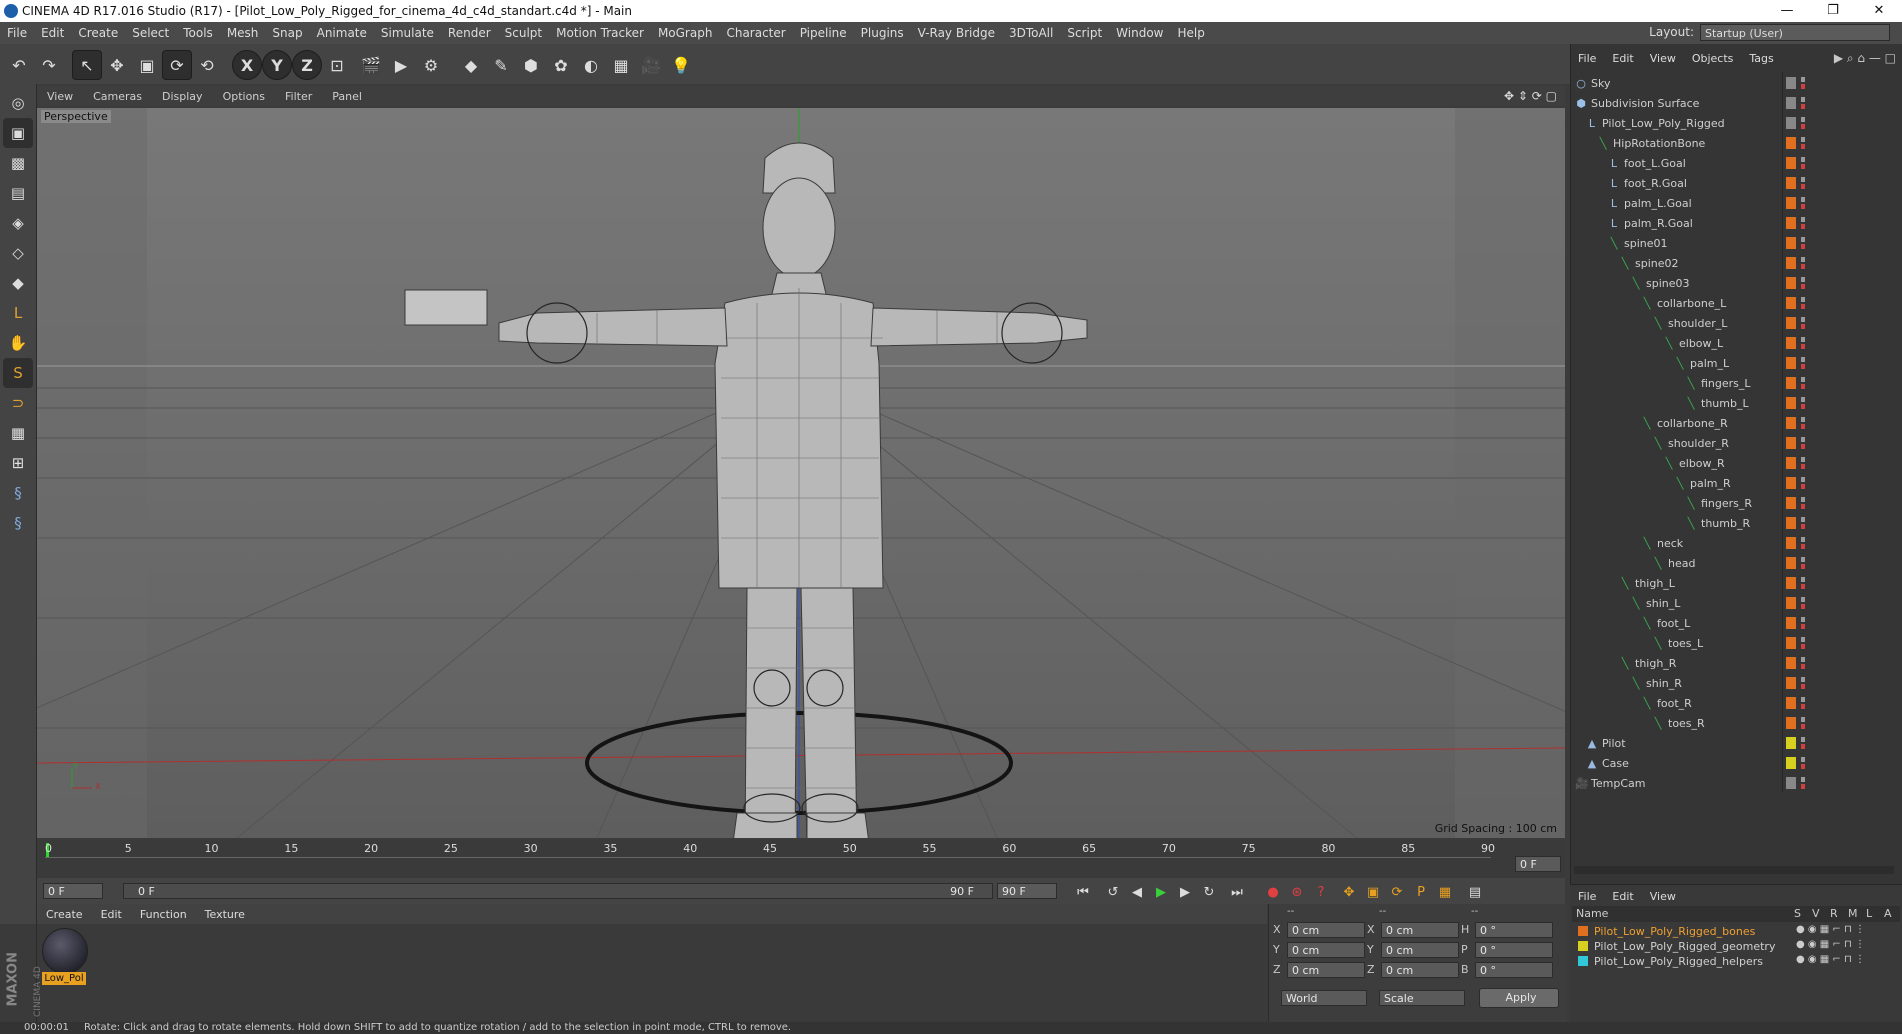 This screenshot has width=1902, height=1034. I want to click on object-row: ▲ Pilot, so click(1677, 743).